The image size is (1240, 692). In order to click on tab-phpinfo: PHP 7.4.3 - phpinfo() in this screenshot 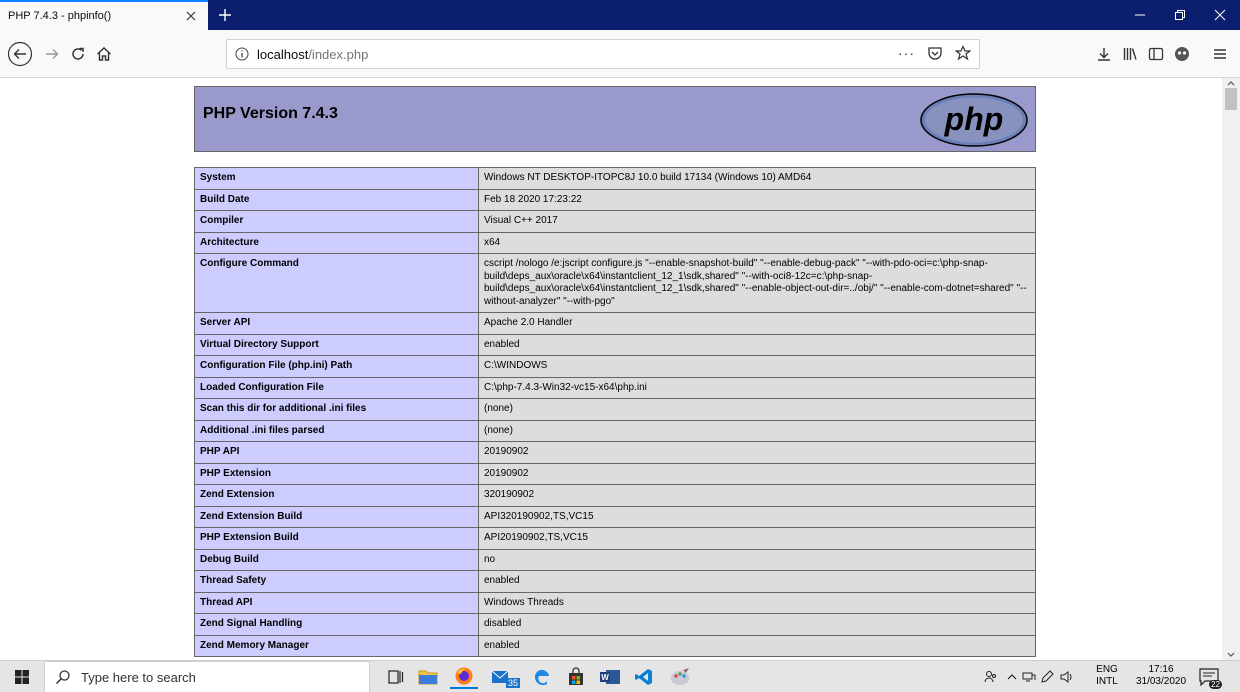, I will do `click(104, 15)`.